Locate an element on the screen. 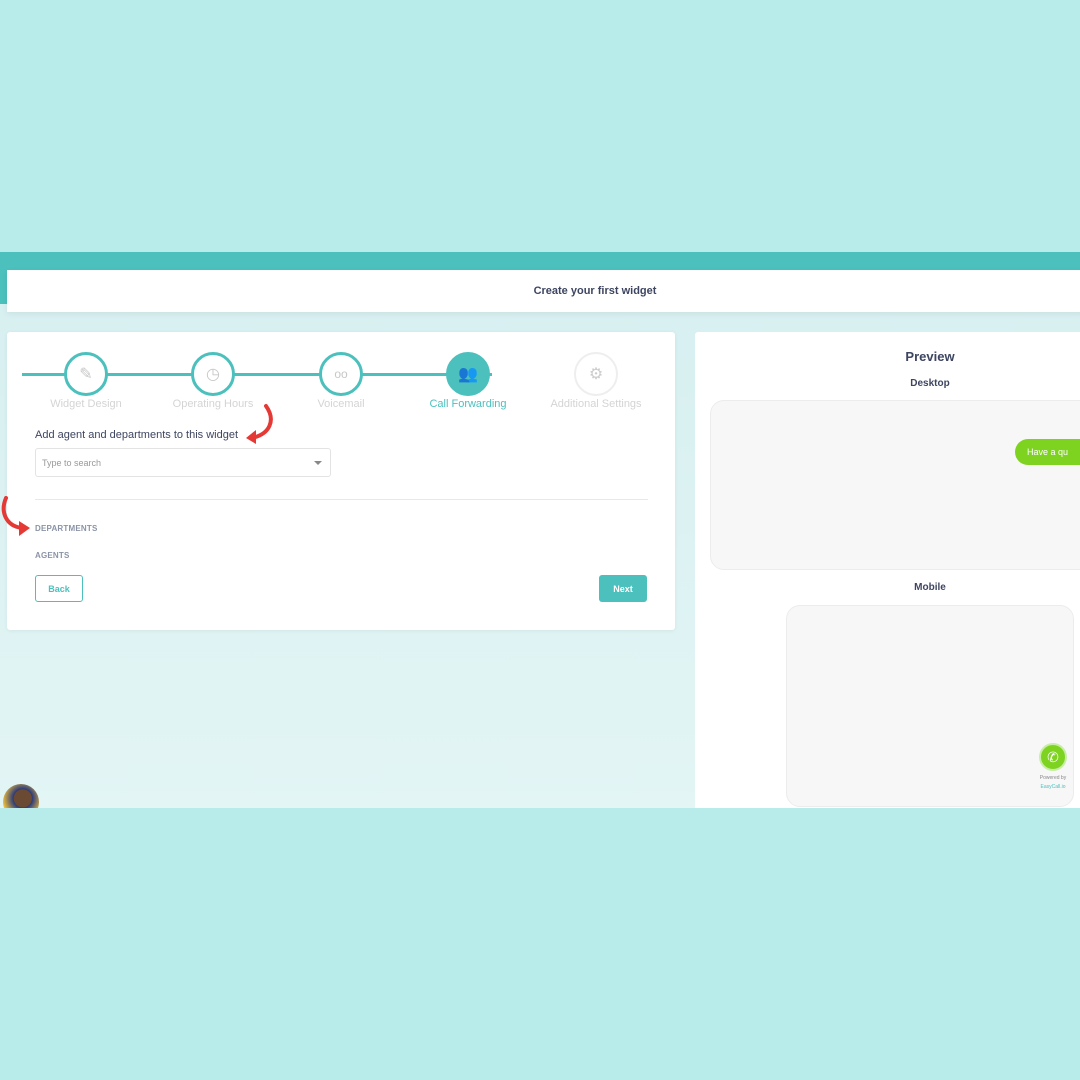 Image resolution: width=1080 pixels, height=1080 pixels. agents-label: AGENTS is located at coordinates (52, 555).